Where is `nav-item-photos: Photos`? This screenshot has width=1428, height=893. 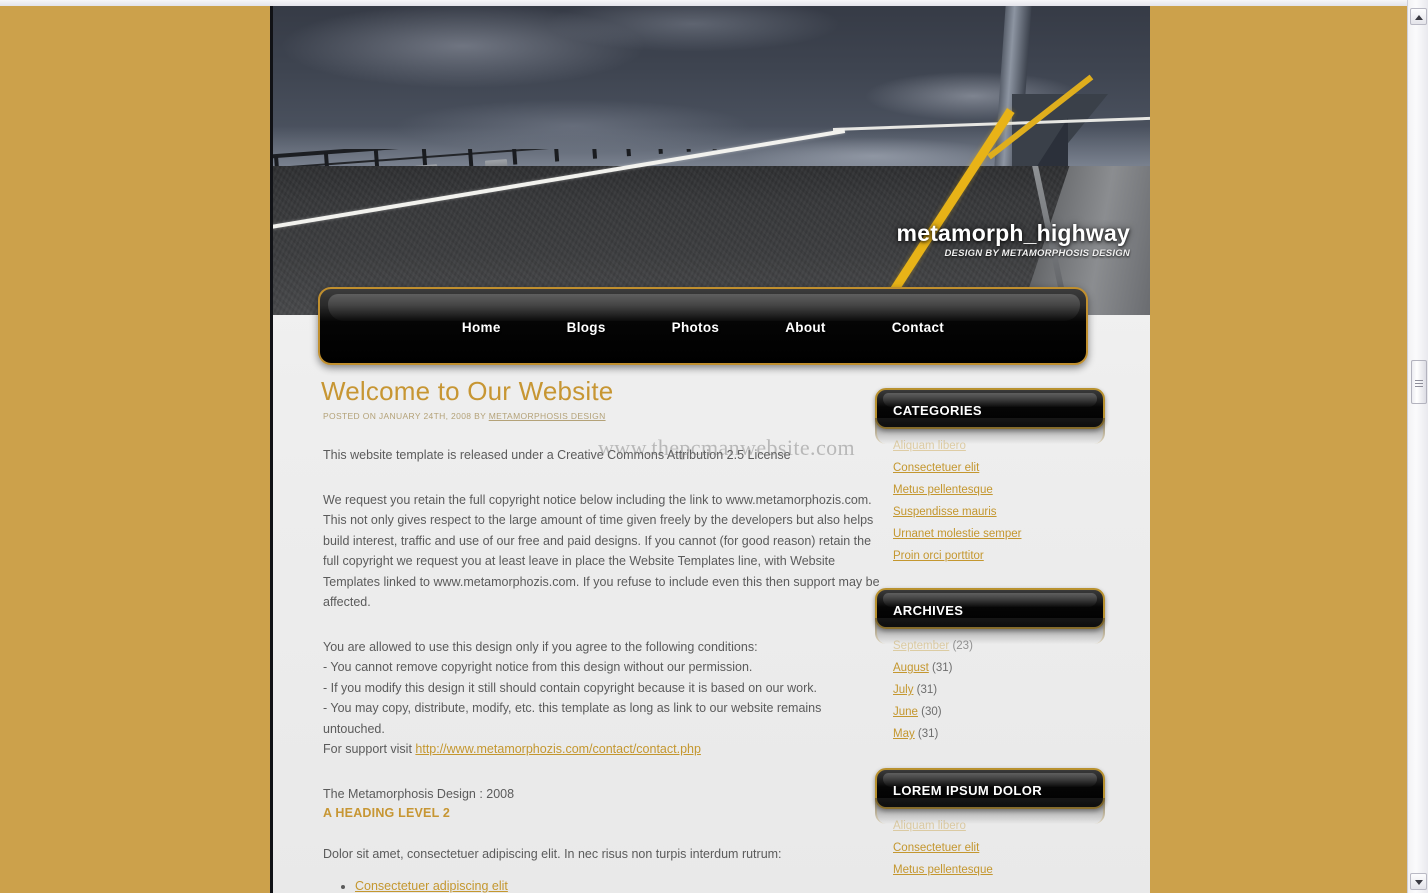
nav-item-photos: Photos is located at coordinates (696, 327).